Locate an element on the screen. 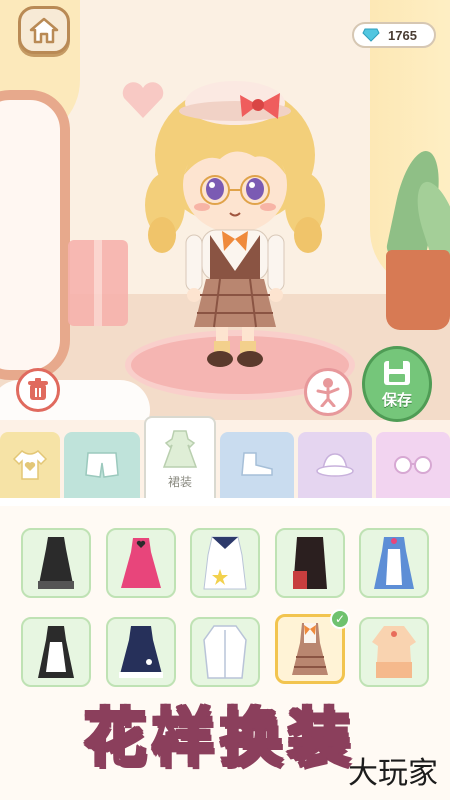  mirror is located at coordinates (35, 235).